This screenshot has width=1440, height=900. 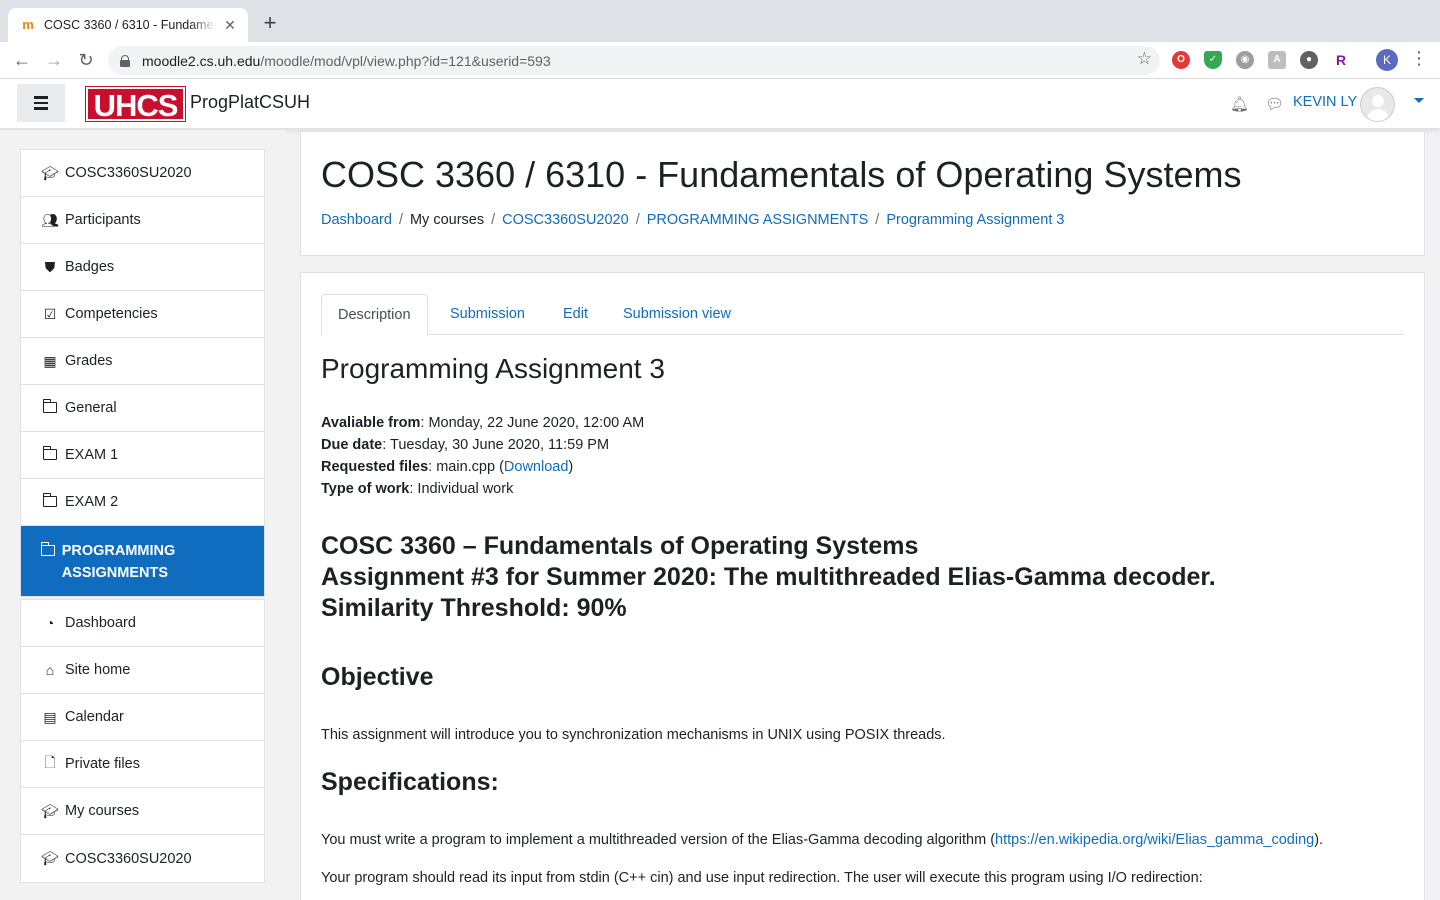 I want to click on sidebar-item-programming-assignments: PROGRAMMING ASSIGNMENTS, so click(x=142, y=561).